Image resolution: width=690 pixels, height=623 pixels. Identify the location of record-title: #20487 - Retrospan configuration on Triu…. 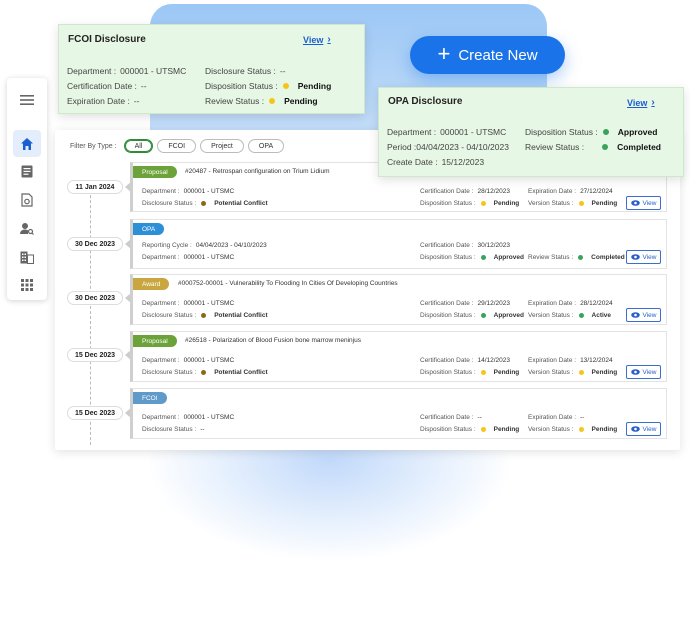
(257, 171).